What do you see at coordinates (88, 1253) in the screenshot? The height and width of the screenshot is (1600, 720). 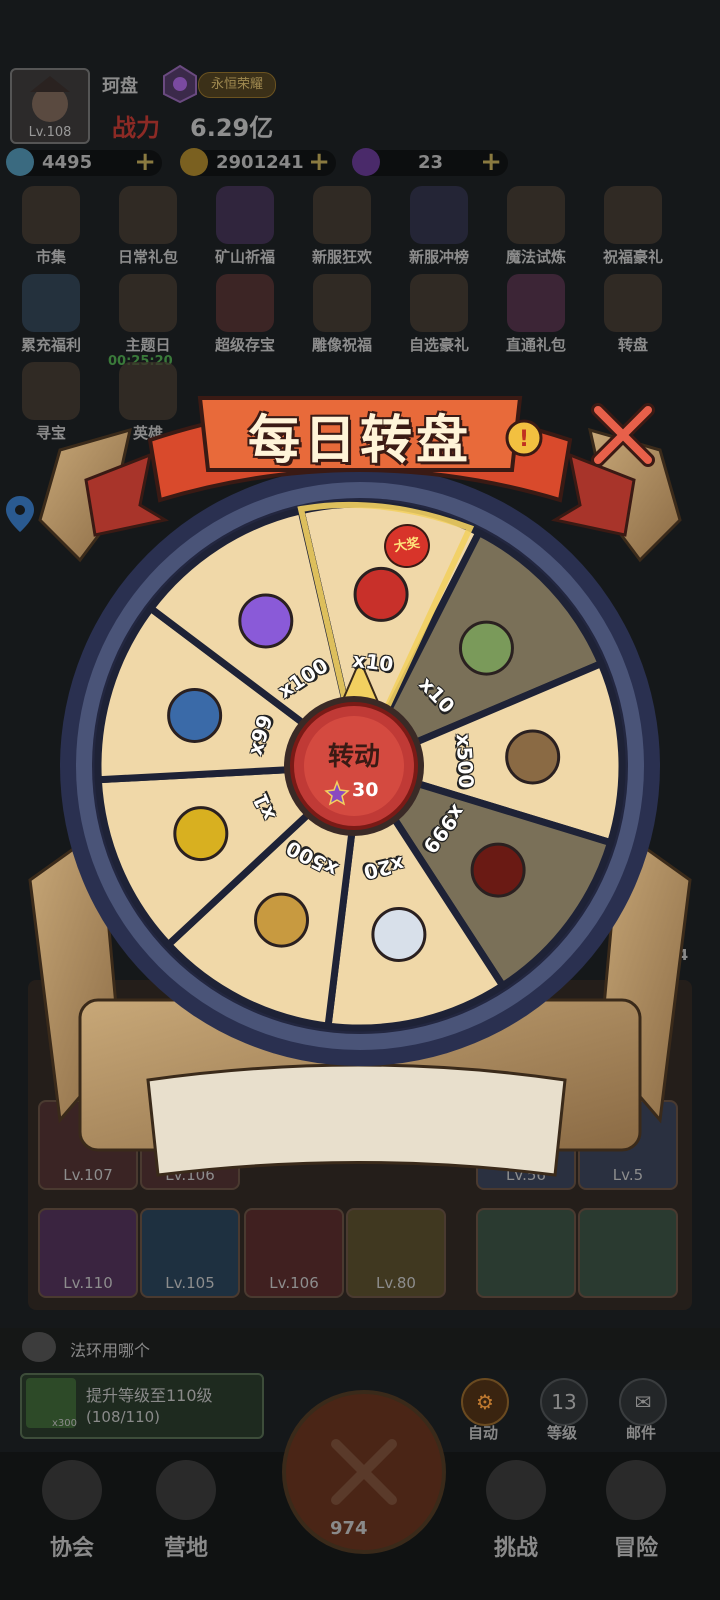 I see `hero-card: Lv.110` at bounding box center [88, 1253].